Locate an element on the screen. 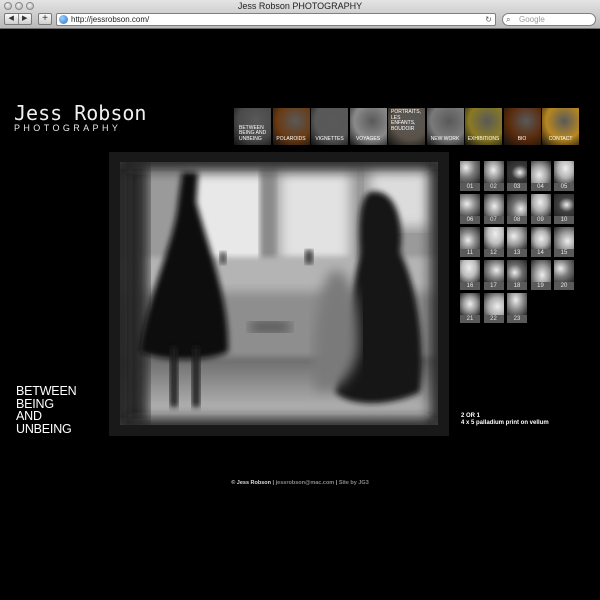 This screenshot has width=600, height=600. url-text: http://jessrobson.com/ is located at coordinates (110, 19).